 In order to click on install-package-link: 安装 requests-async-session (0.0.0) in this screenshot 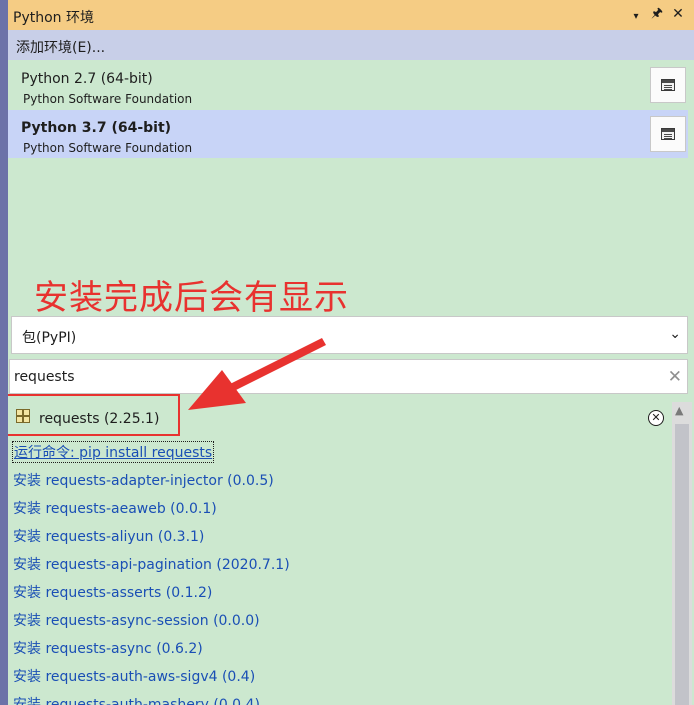, I will do `click(151, 624)`.